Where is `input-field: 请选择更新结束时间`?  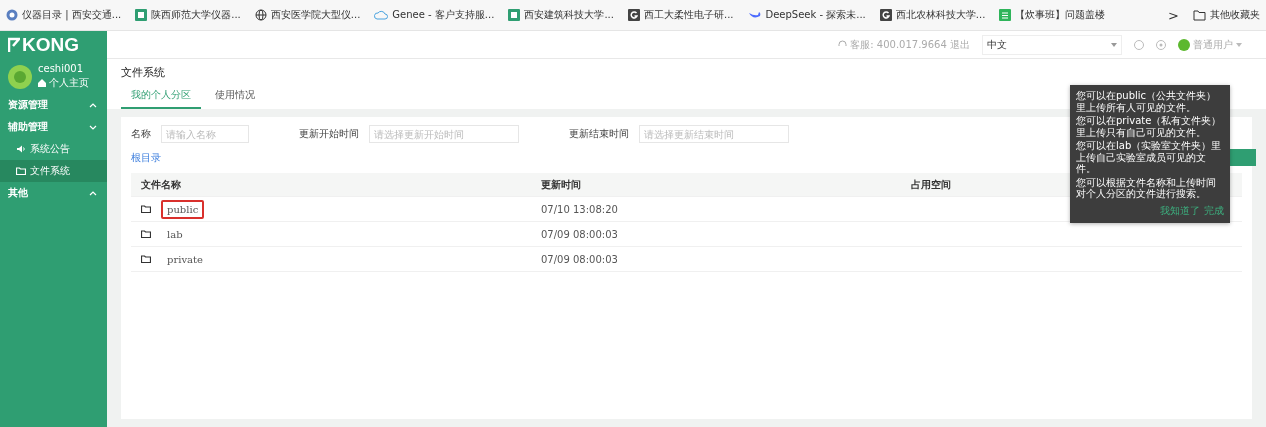
input-field: 请选择更新结束时间 is located at coordinates (714, 134).